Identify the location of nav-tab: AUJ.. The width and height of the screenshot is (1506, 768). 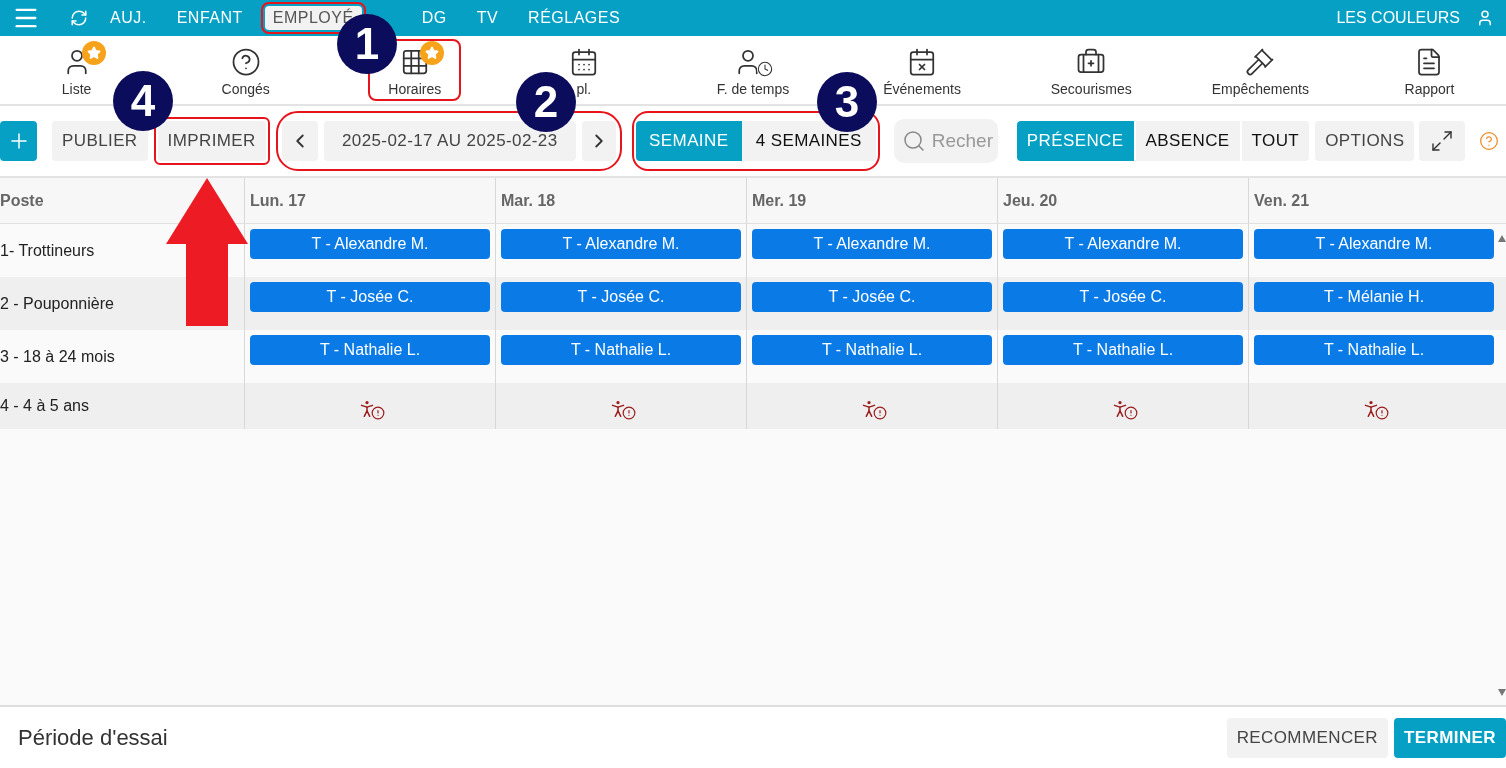
(128, 18).